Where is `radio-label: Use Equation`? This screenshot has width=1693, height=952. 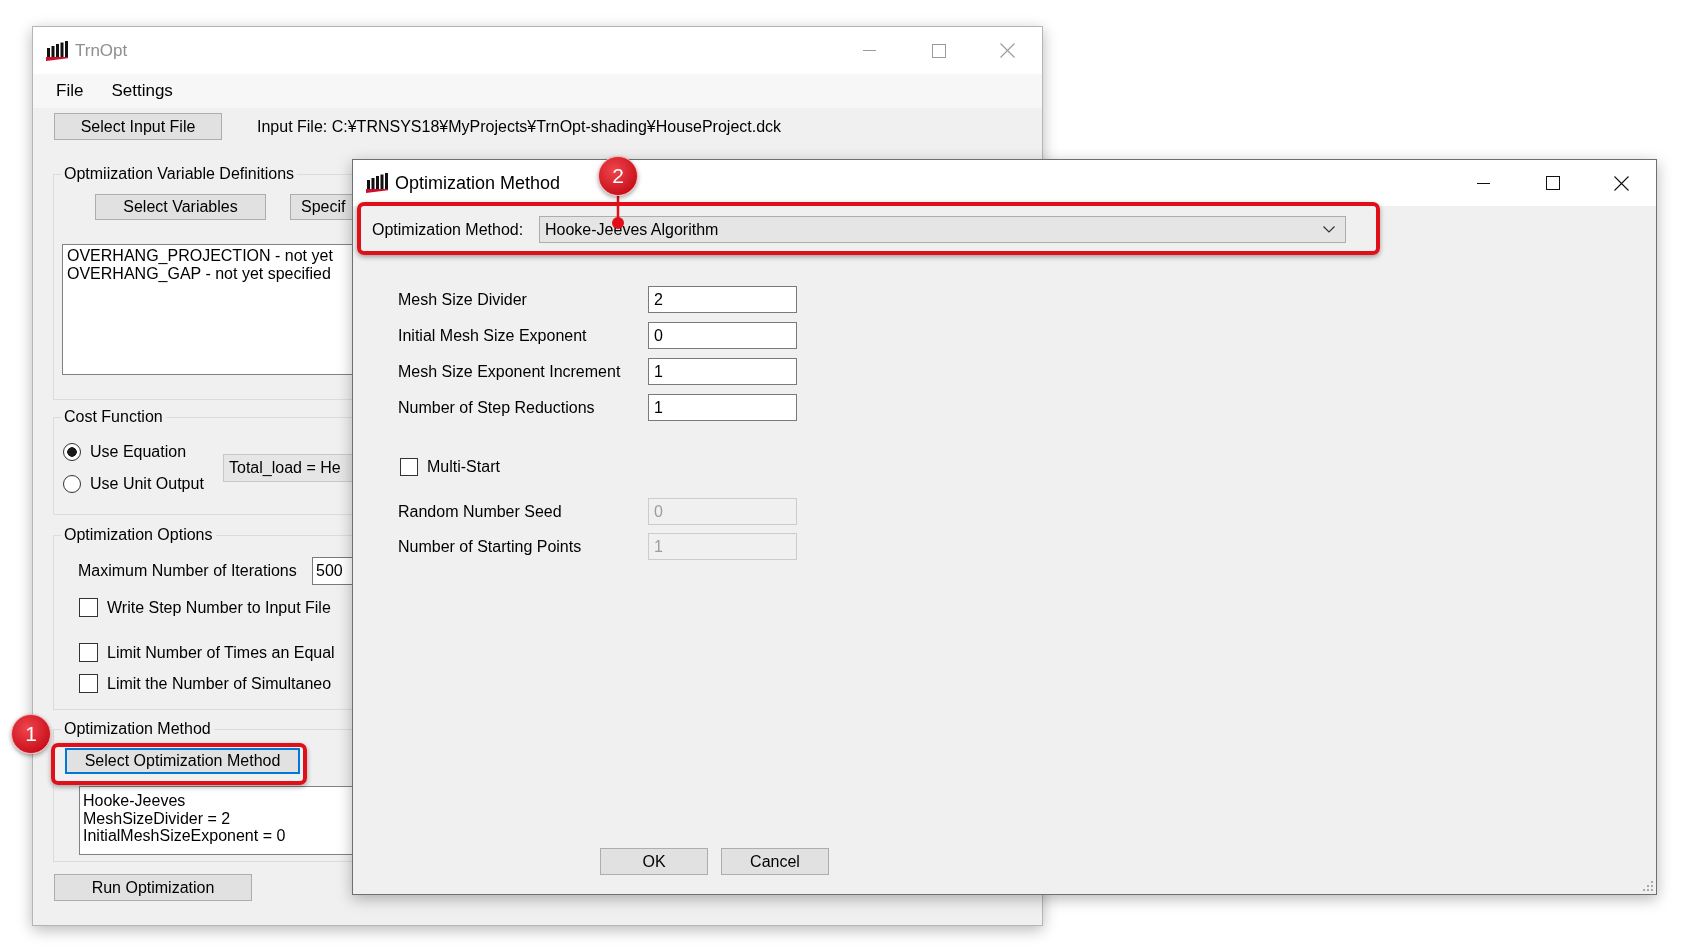
radio-label: Use Equation is located at coordinates (138, 452).